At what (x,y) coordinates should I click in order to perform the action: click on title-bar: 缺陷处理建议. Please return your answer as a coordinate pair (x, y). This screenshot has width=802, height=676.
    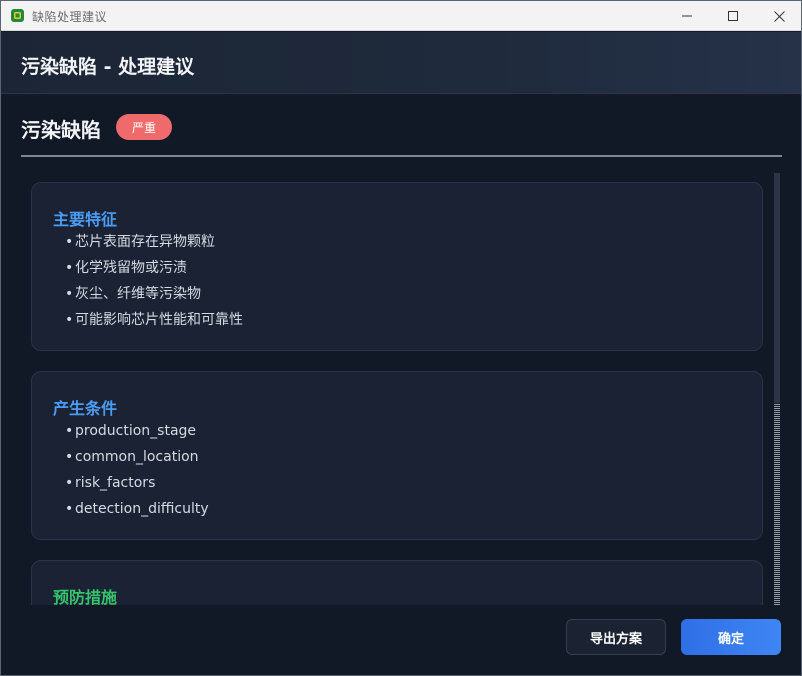
    Looking at the image, I should click on (401, 16).